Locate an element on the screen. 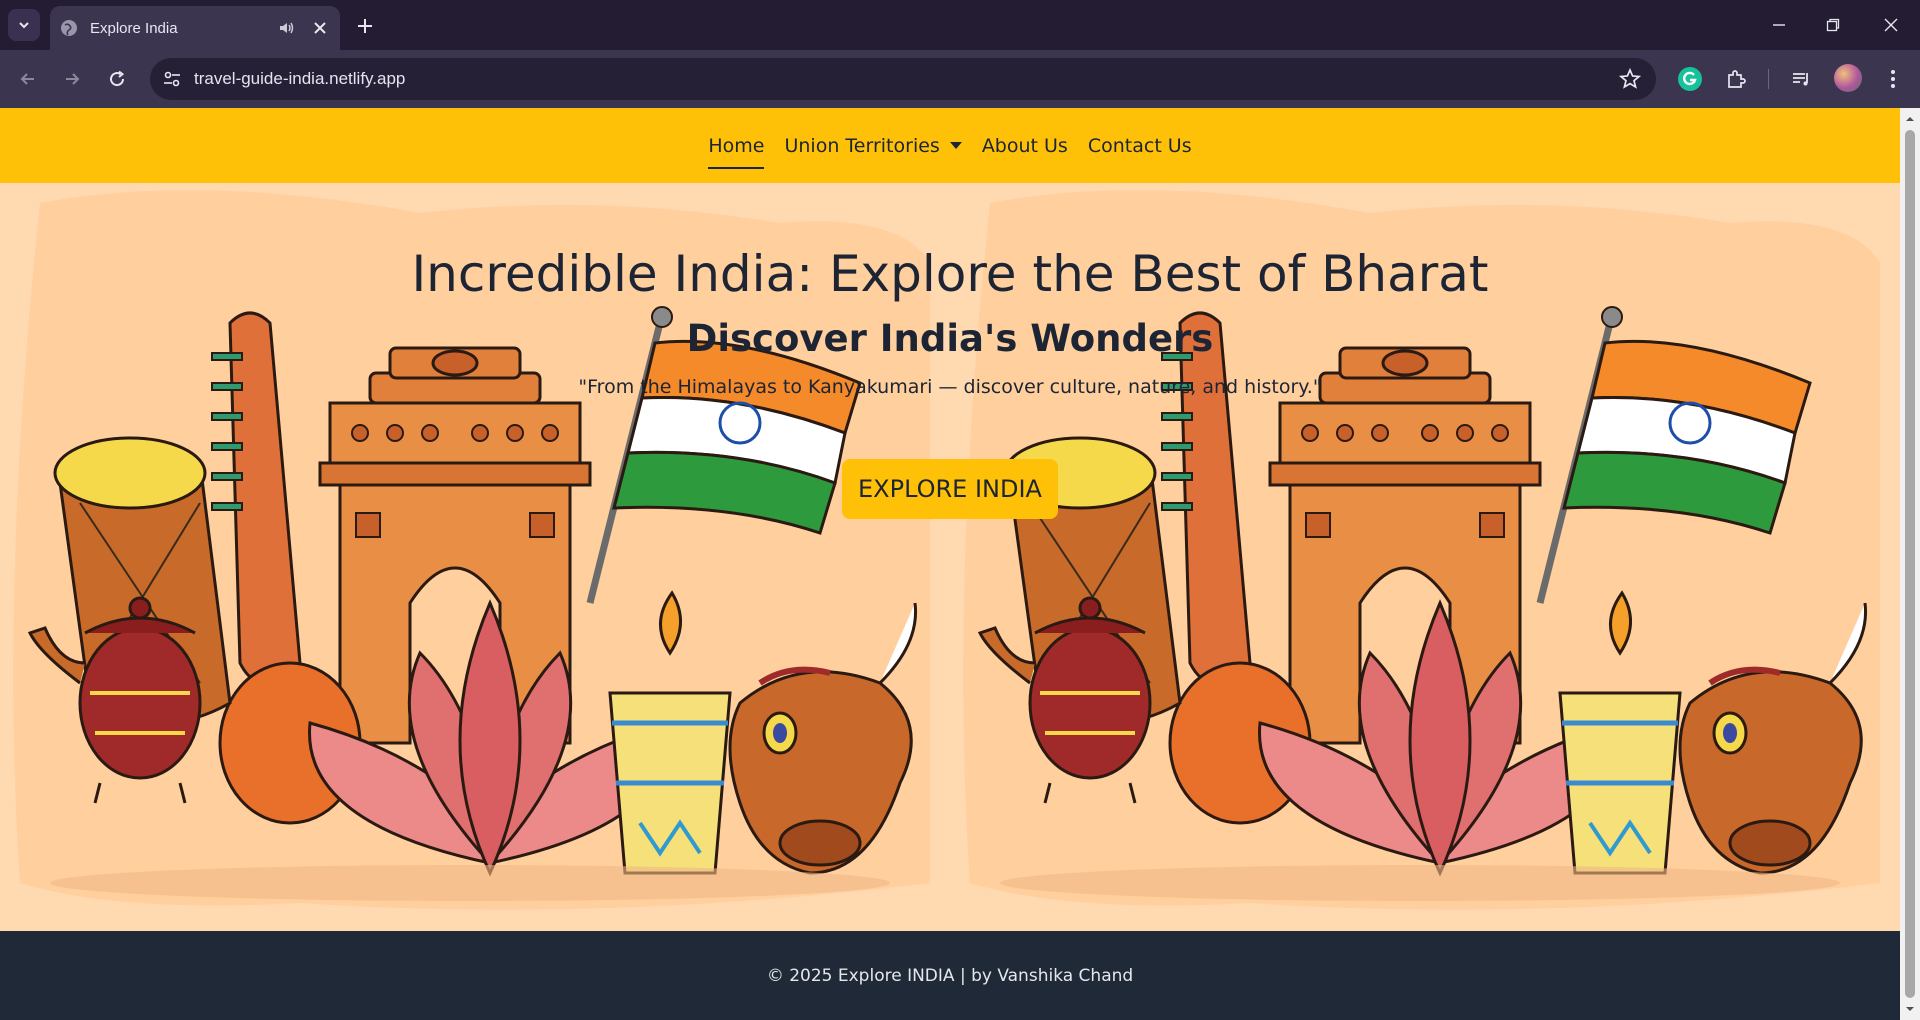 This screenshot has height=1020, width=1920. site-footer: © 2025 Explore INDIA | by Vanshika Chand is located at coordinates (950, 975).